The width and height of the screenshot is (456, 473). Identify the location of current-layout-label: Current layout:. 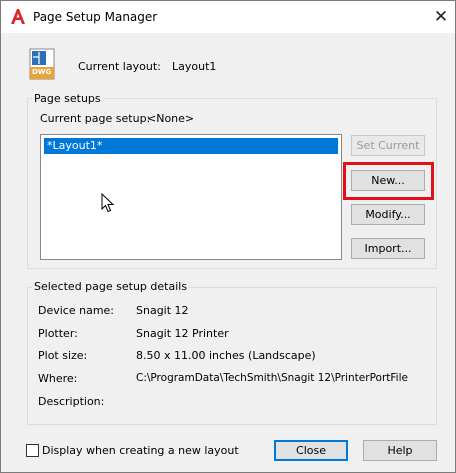
(119, 66).